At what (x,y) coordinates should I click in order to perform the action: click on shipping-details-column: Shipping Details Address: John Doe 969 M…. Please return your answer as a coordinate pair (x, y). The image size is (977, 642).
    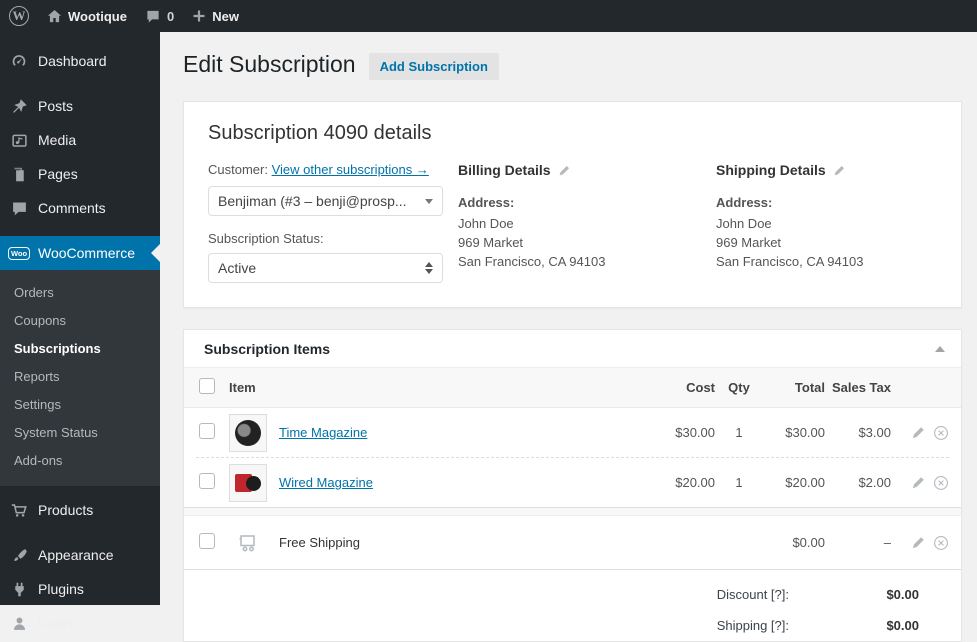
    Looking at the image, I should click on (845, 222).